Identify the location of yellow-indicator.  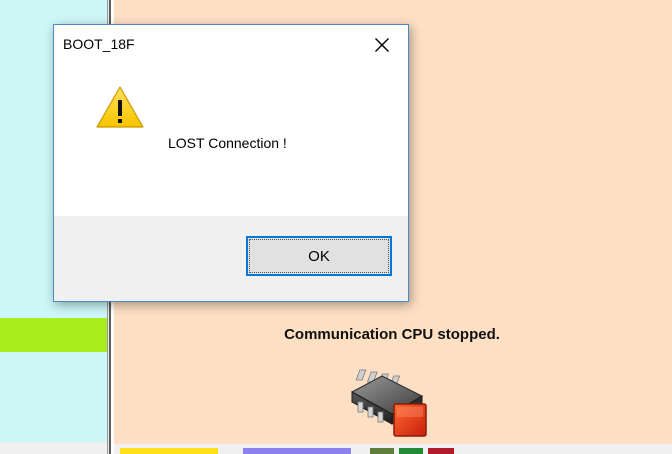
(169, 451).